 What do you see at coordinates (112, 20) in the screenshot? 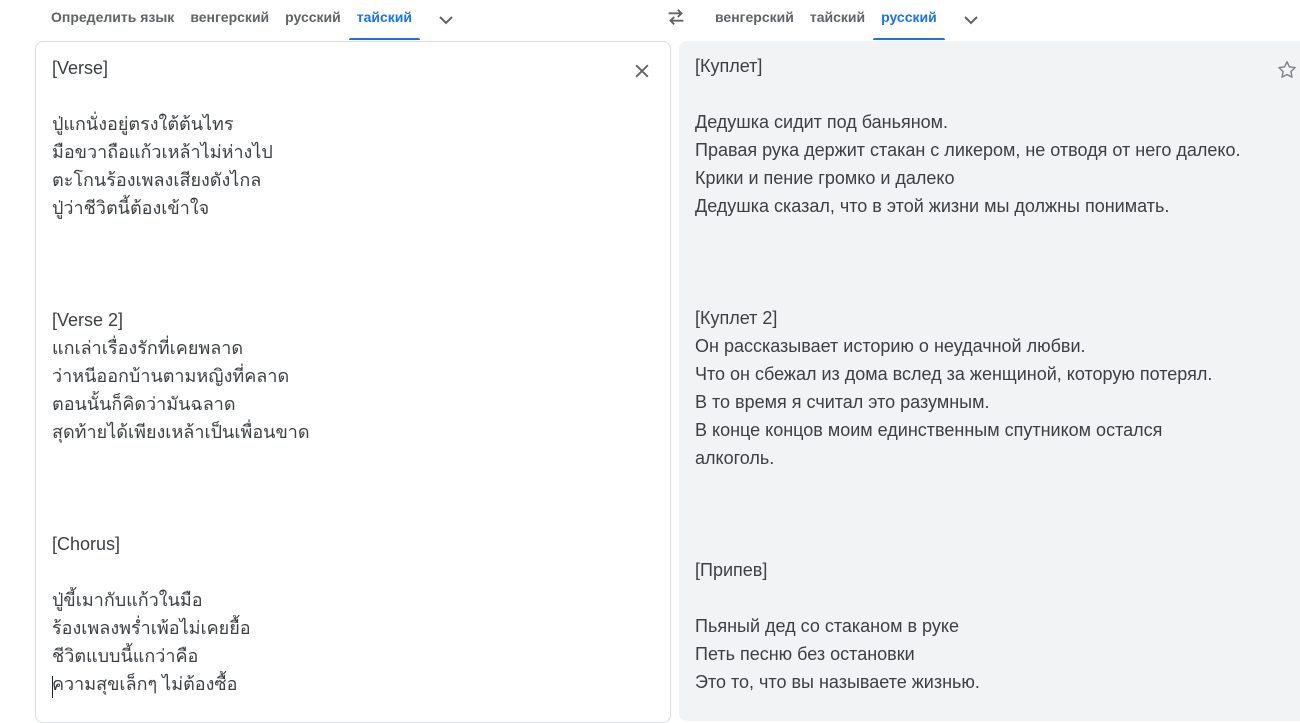
I see `tab-source-detect: Определить язык` at bounding box center [112, 20].